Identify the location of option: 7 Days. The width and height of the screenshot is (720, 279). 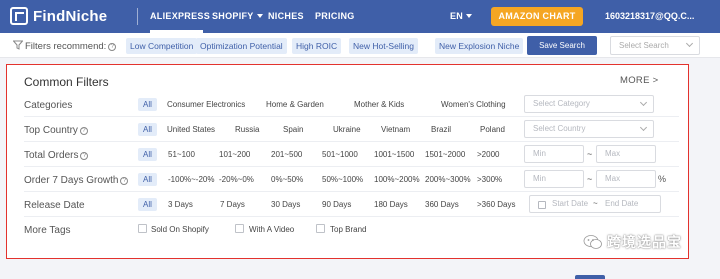
(232, 204).